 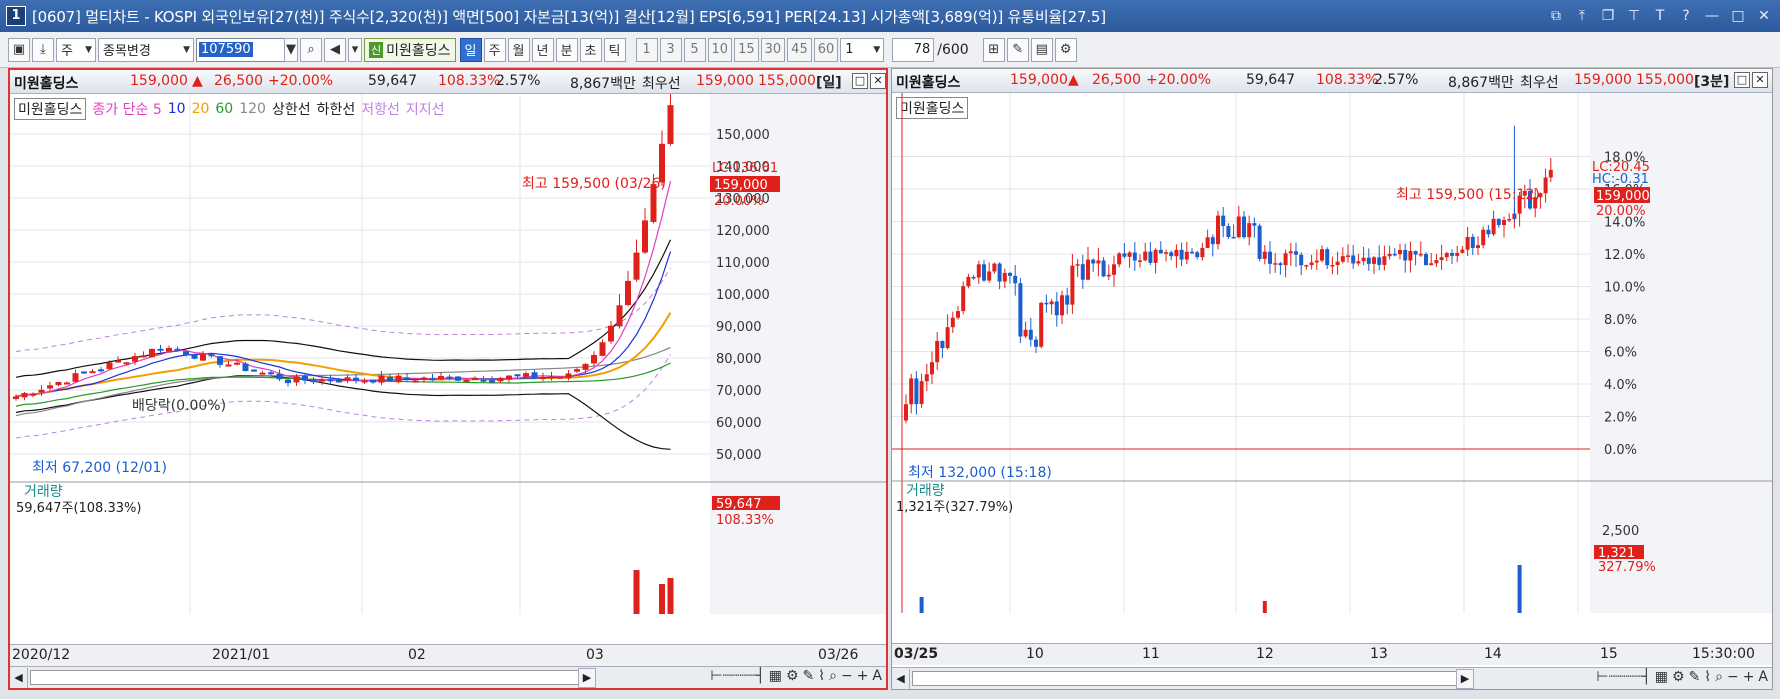 I want to click on save-icon: ▤, so click(x=1041, y=49).